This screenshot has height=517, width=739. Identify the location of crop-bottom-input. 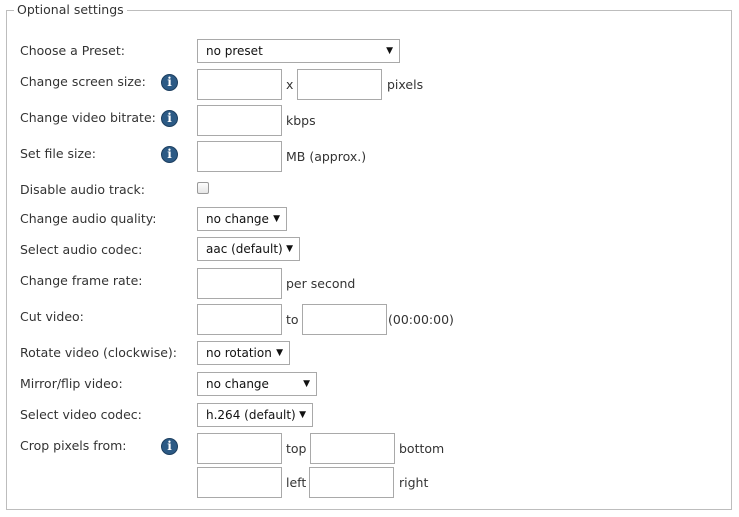
(352, 448).